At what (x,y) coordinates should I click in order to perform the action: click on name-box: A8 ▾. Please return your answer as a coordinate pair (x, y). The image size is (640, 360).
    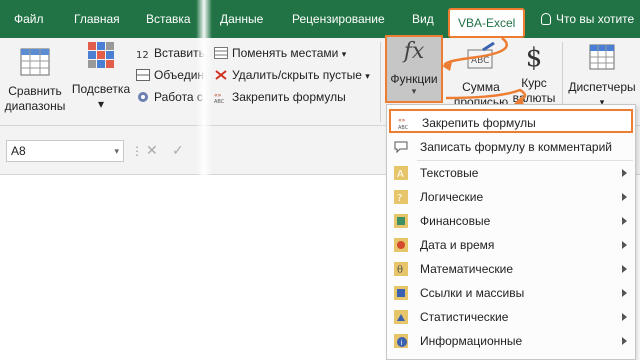
    Looking at the image, I should click on (65, 151).